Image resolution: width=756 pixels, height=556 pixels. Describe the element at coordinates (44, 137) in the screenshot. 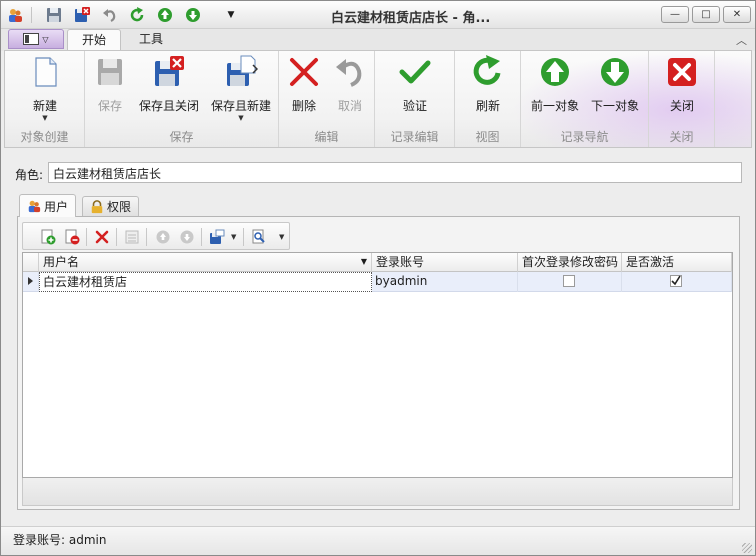

I see `group-label: 对象创建` at that location.